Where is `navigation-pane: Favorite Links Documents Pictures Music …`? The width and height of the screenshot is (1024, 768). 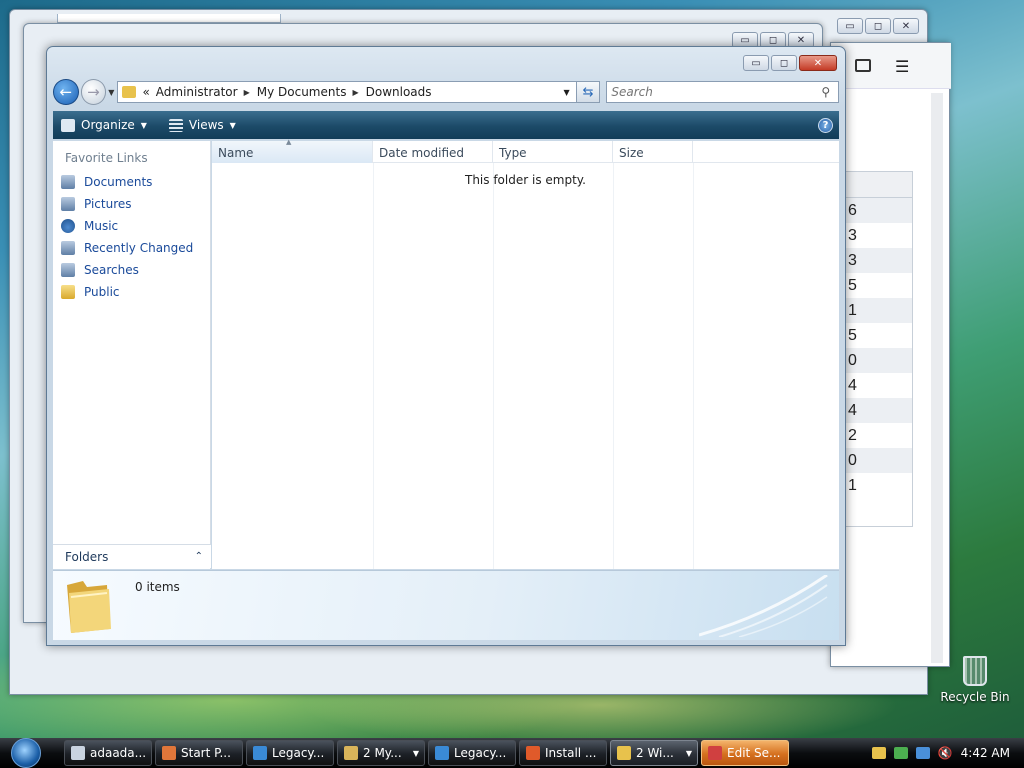 navigation-pane: Favorite Links Documents Pictures Music … is located at coordinates (132, 355).